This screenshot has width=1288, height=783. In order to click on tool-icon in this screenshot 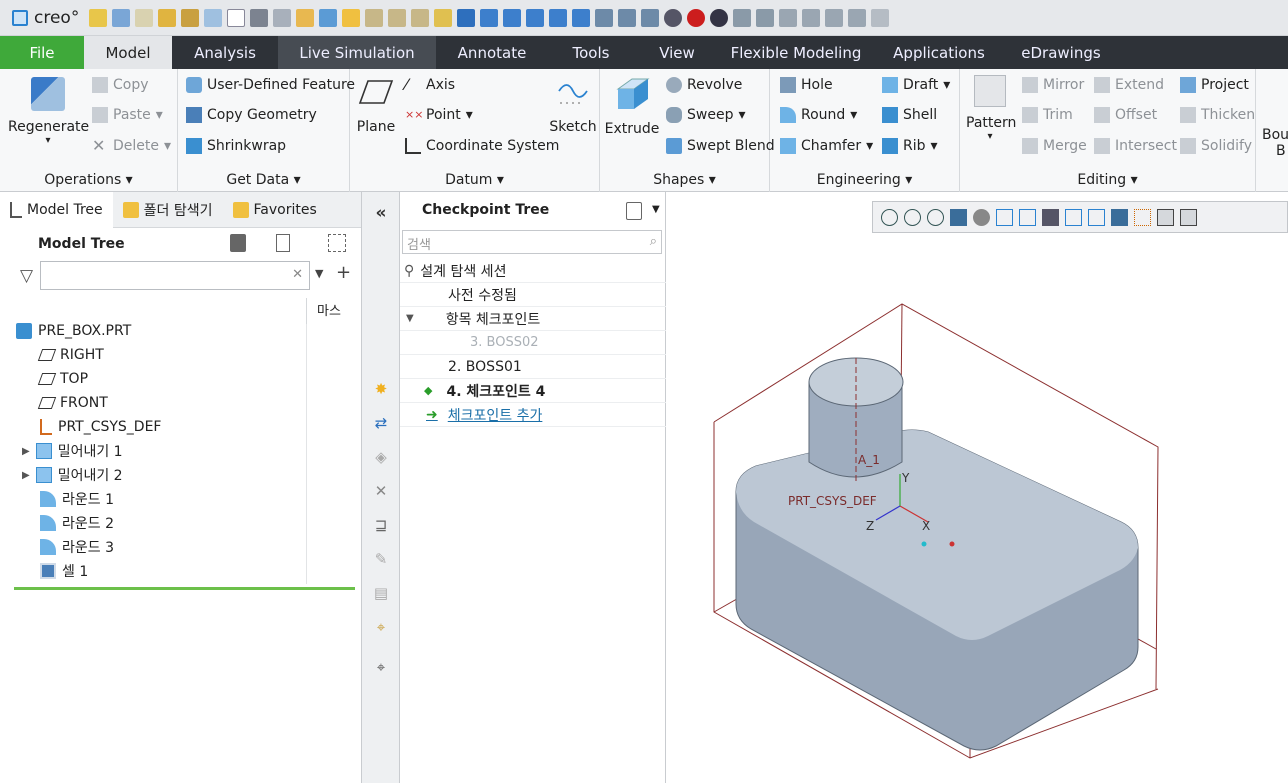, I will do `click(328, 17)`.